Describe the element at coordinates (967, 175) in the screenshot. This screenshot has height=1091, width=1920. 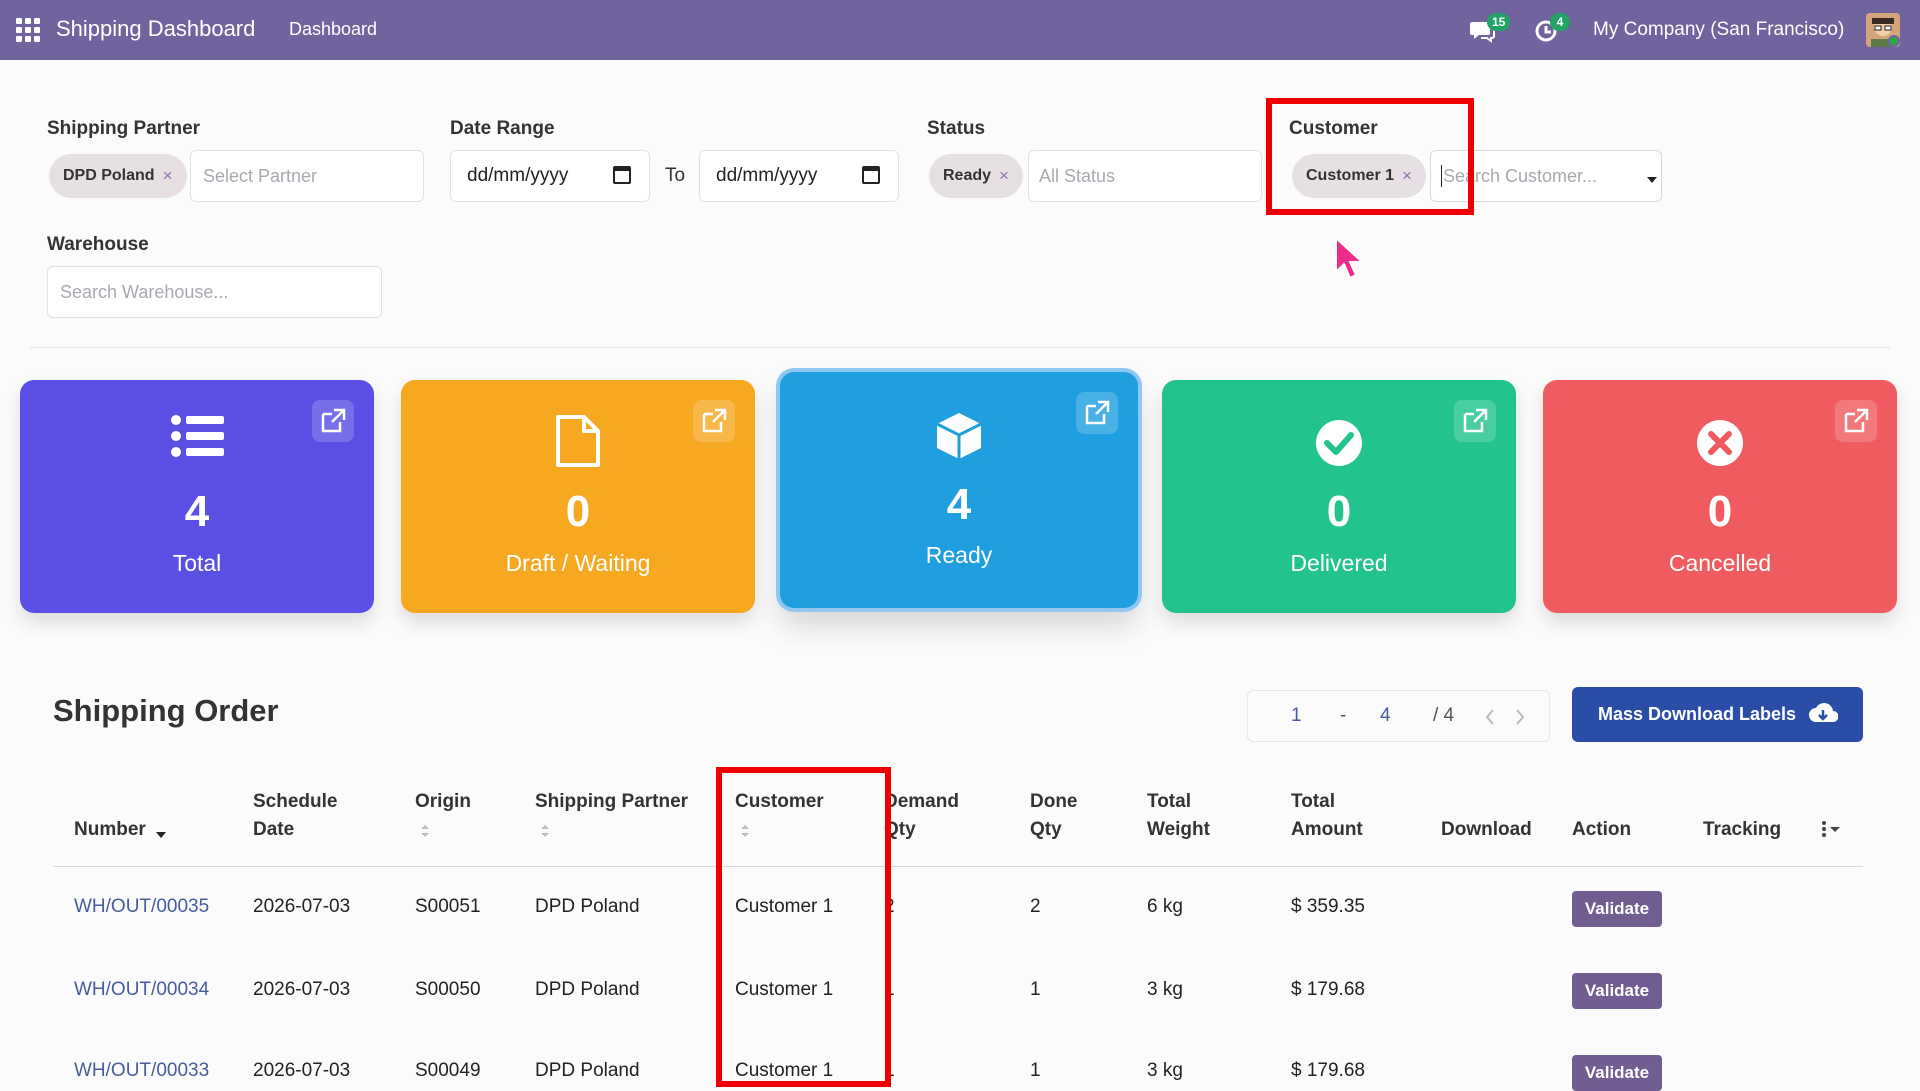
I see `status-tag-label: Ready` at that location.